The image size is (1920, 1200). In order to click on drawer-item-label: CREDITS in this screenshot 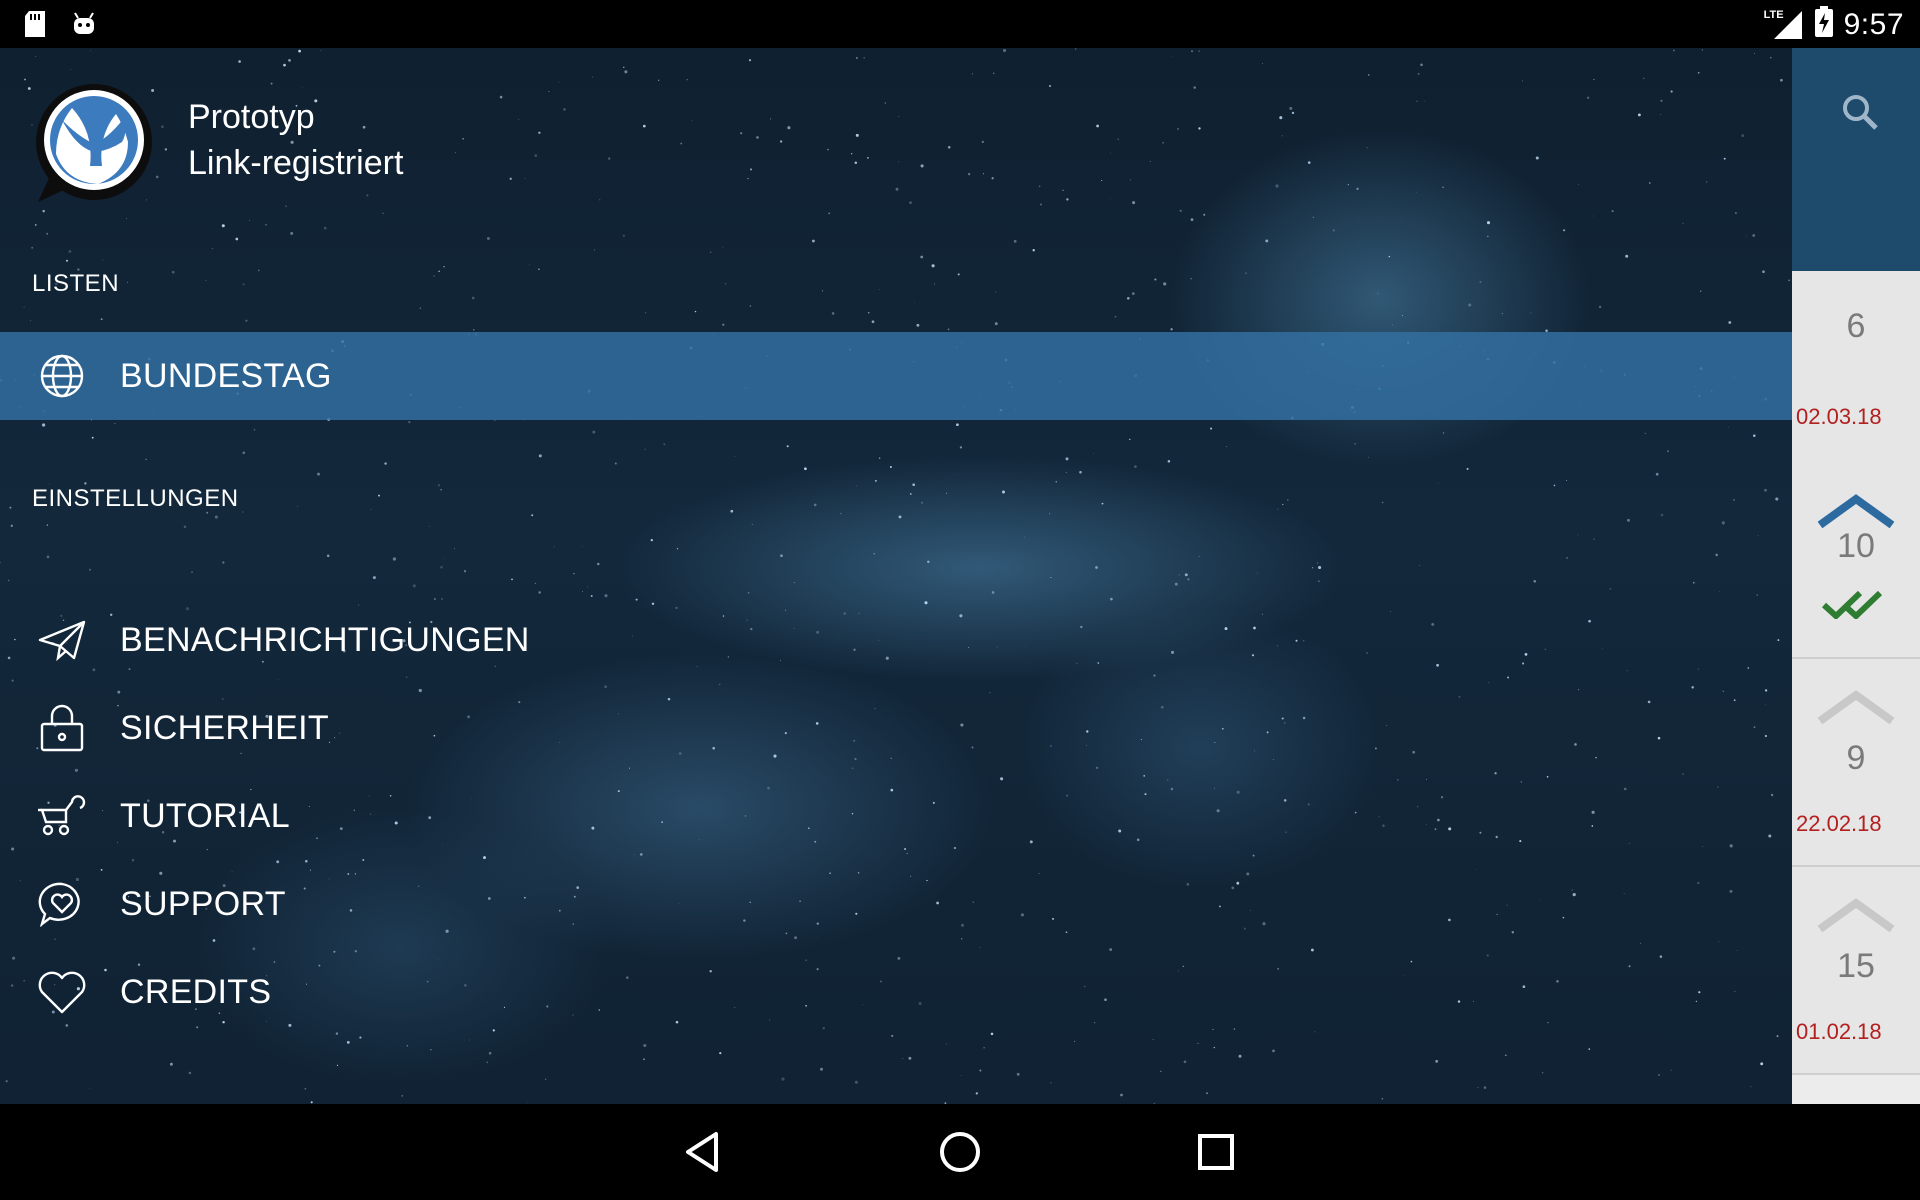, I will do `click(196, 991)`.